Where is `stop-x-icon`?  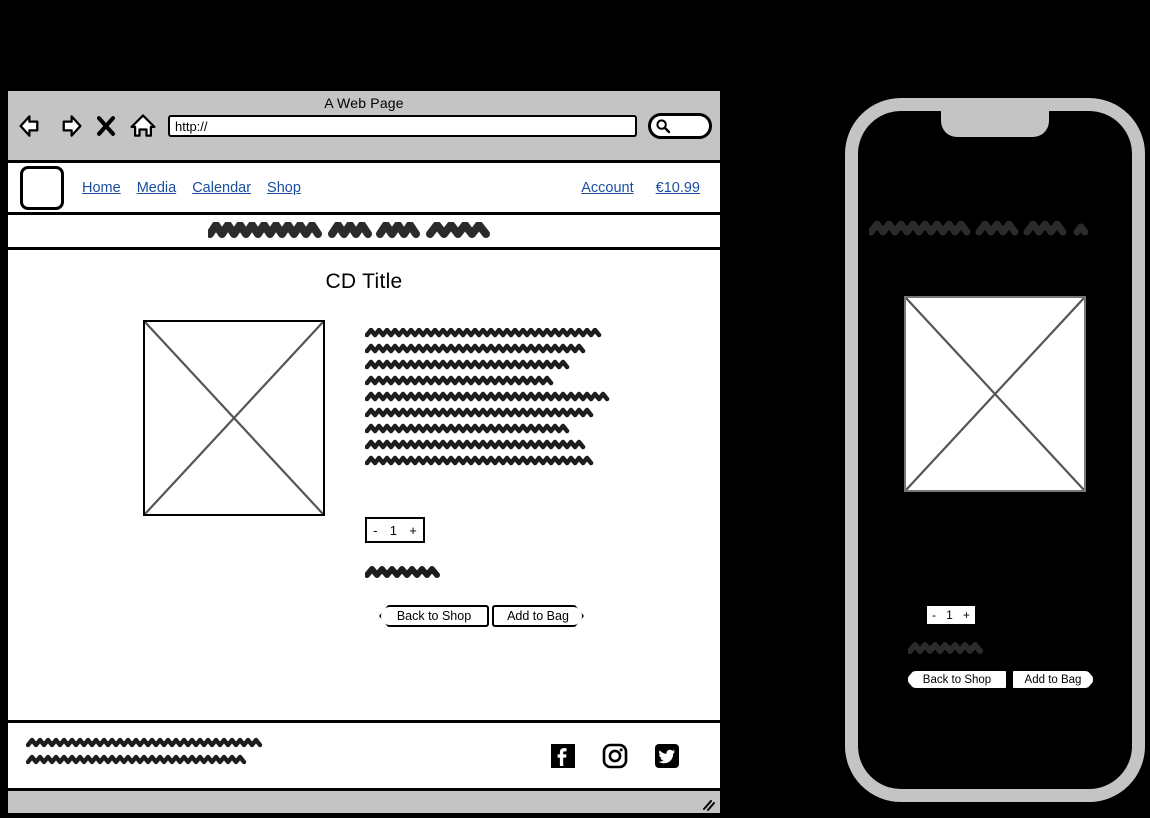 stop-x-icon is located at coordinates (106, 126).